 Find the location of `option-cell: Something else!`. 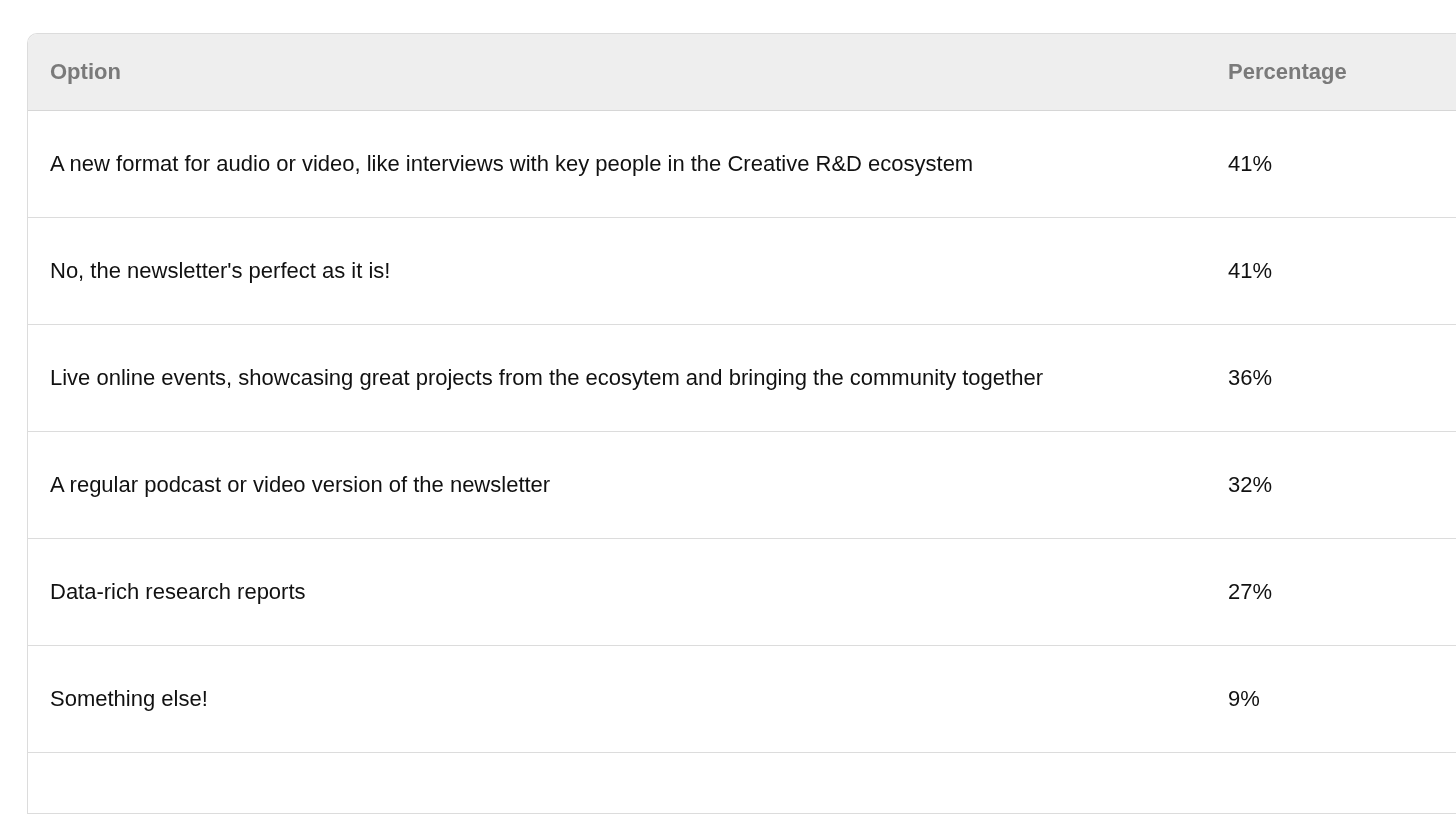

option-cell: Something else! is located at coordinates (617, 699).